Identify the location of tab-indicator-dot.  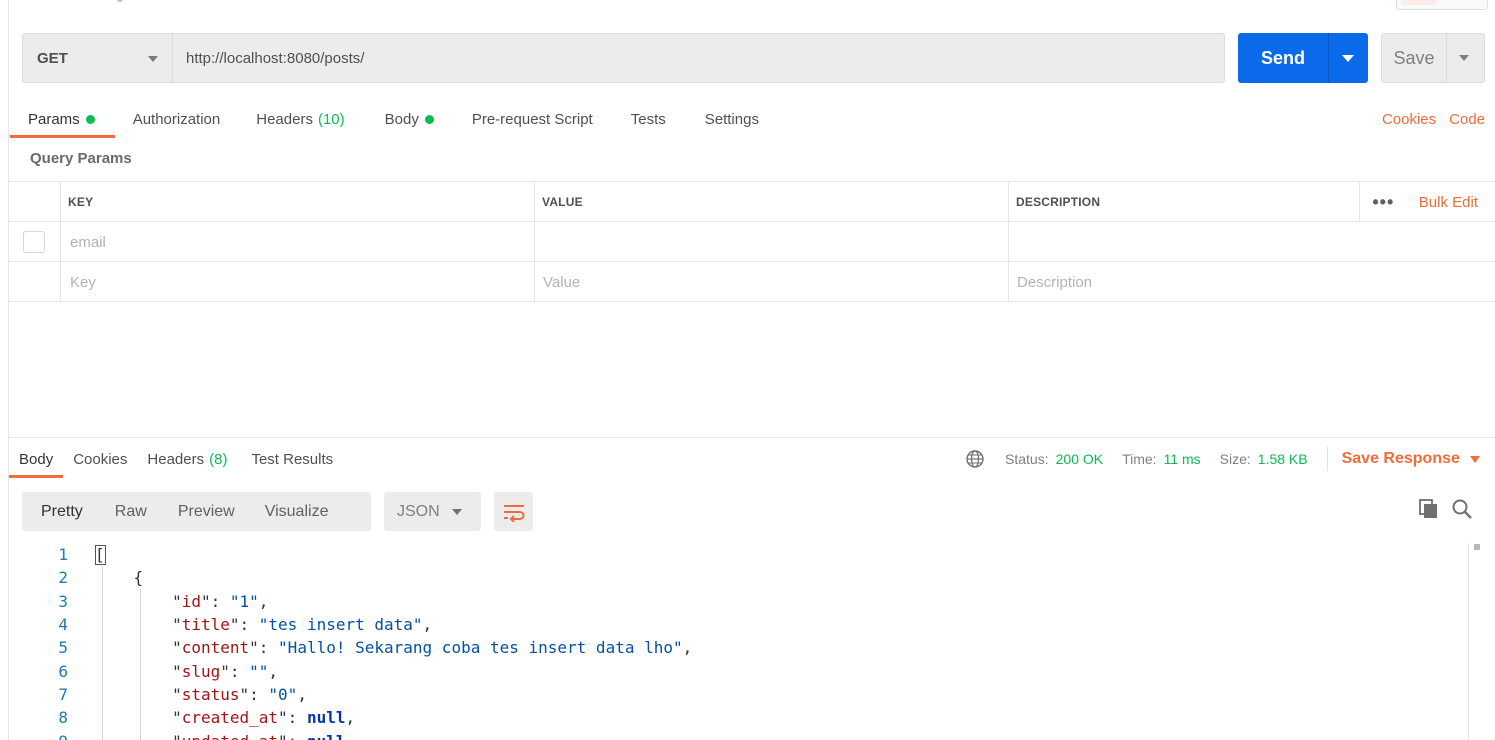
(120, 1).